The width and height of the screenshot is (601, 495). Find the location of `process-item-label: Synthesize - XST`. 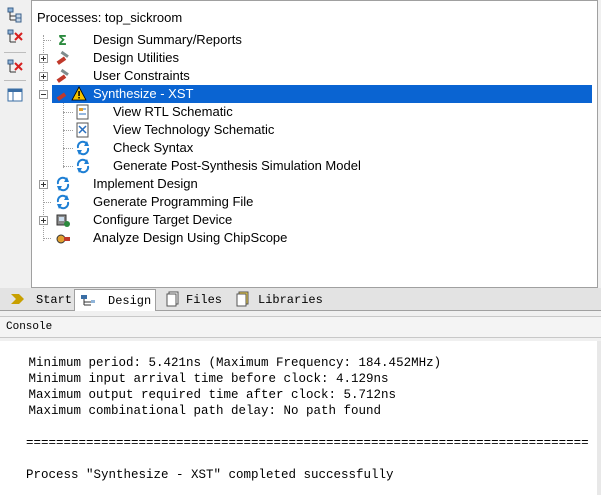

process-item-label: Synthesize - XST is located at coordinates (143, 93).